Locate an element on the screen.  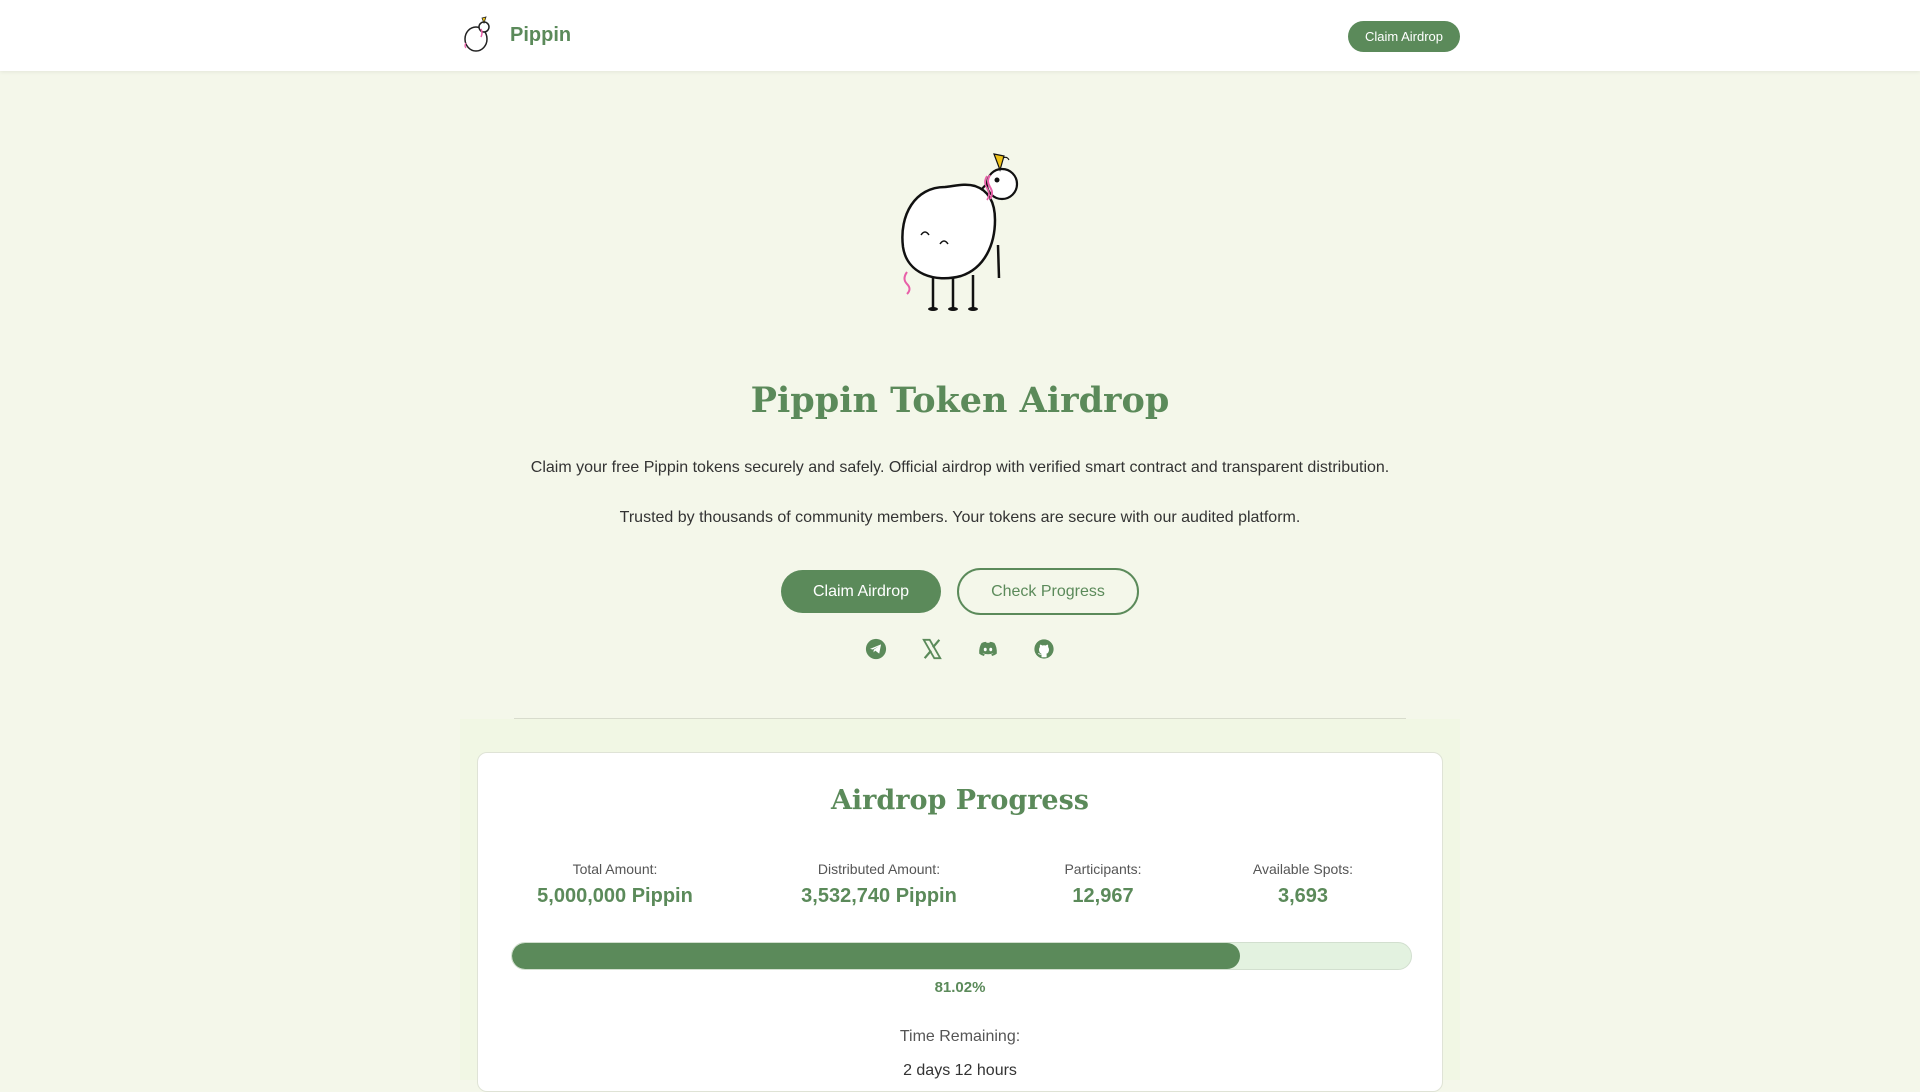
pippin-mascot-image is located at coordinates (960, 232).